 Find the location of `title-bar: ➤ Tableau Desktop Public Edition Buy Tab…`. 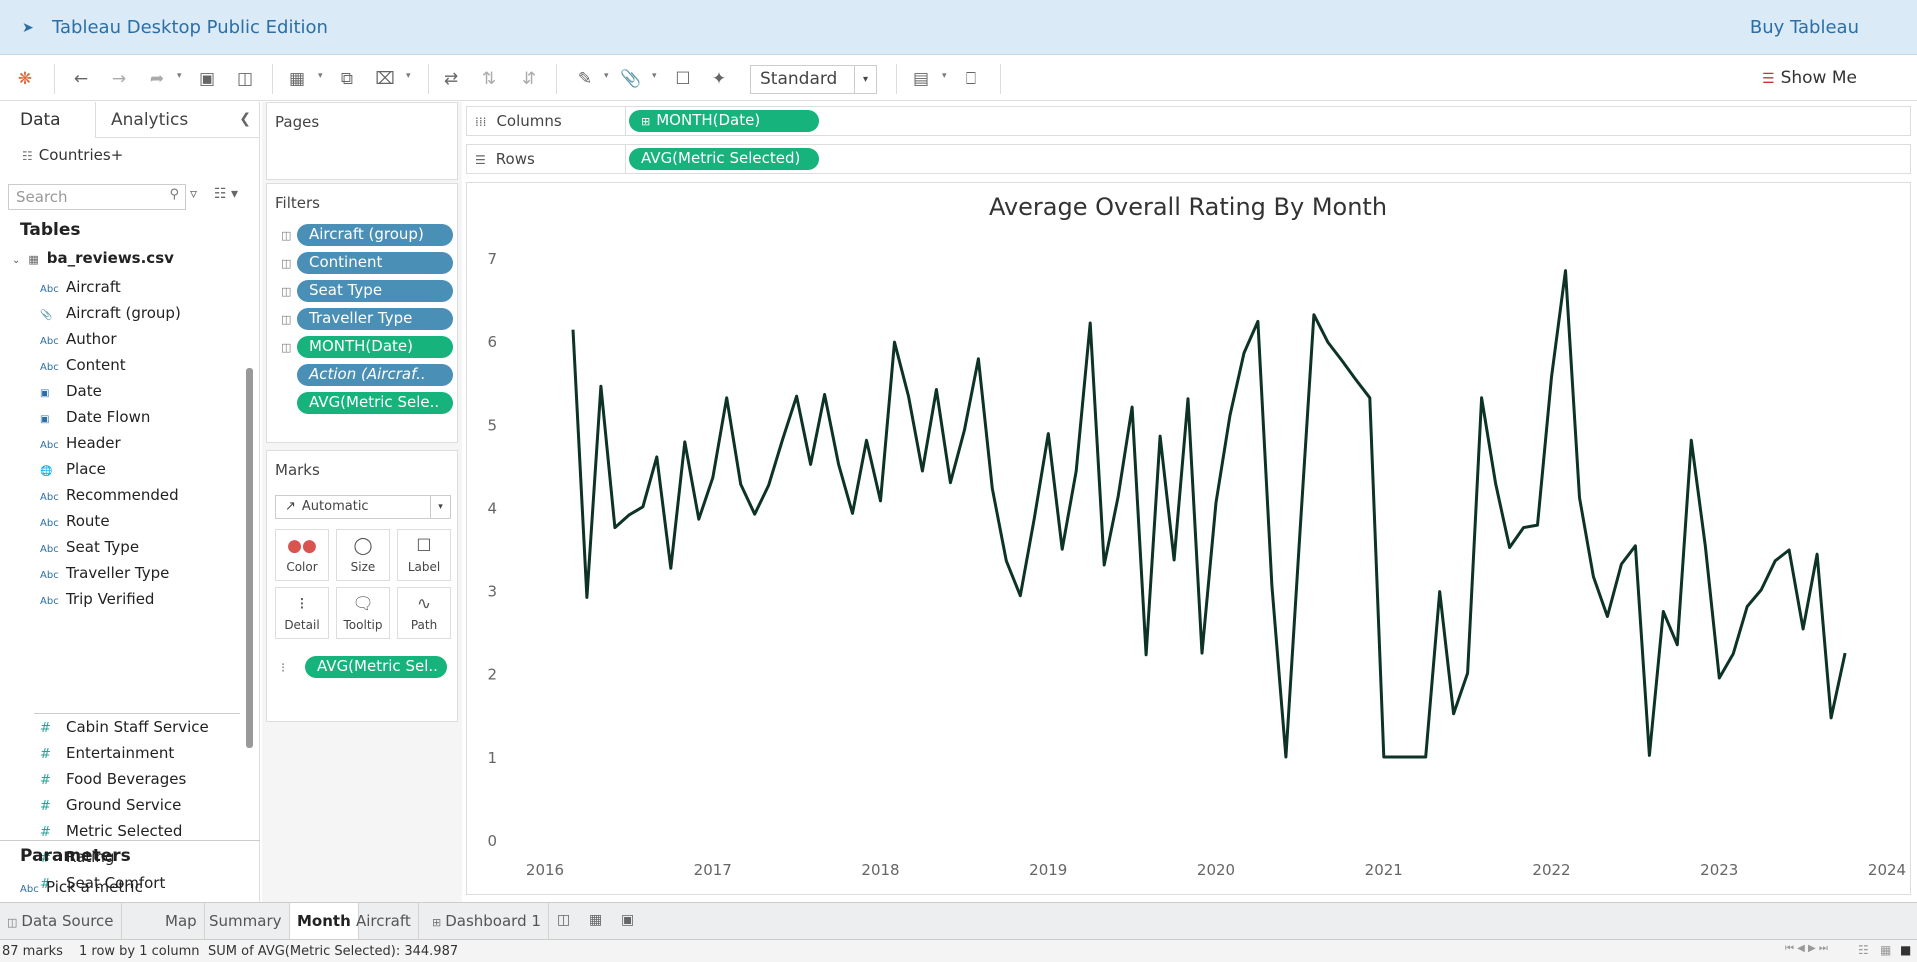

title-bar: ➤ Tableau Desktop Public Edition Buy Tab… is located at coordinates (958, 27).